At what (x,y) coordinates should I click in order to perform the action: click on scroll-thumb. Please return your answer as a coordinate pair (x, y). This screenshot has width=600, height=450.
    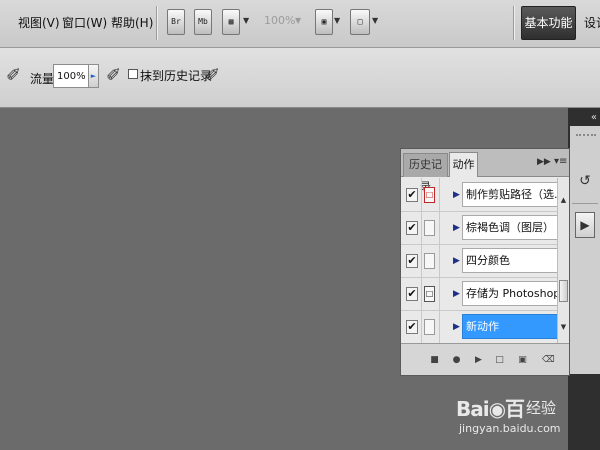
    Looking at the image, I should click on (563, 291).